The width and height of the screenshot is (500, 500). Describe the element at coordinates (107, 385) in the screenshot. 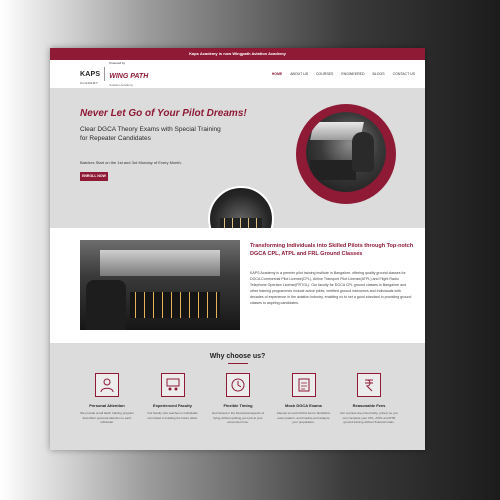

I see `personal-attention-icon` at that location.